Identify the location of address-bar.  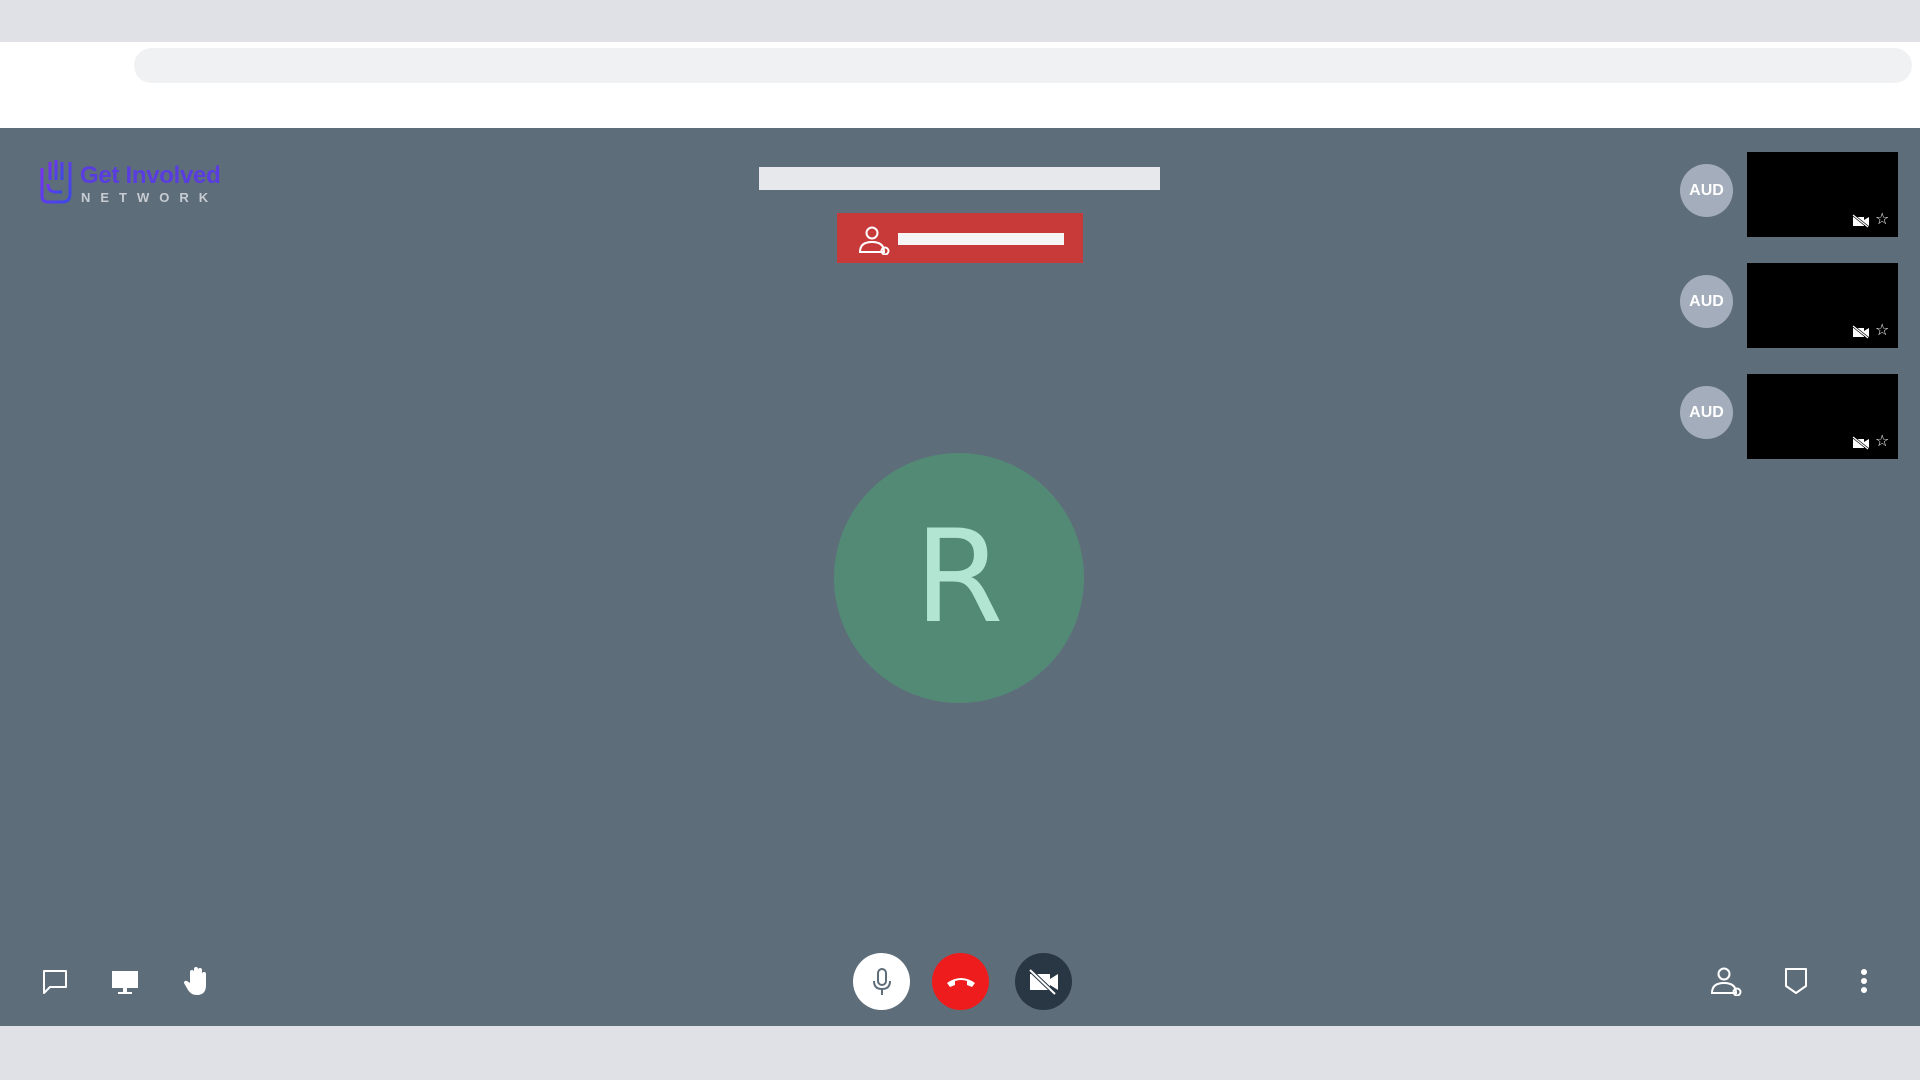
(1023, 65).